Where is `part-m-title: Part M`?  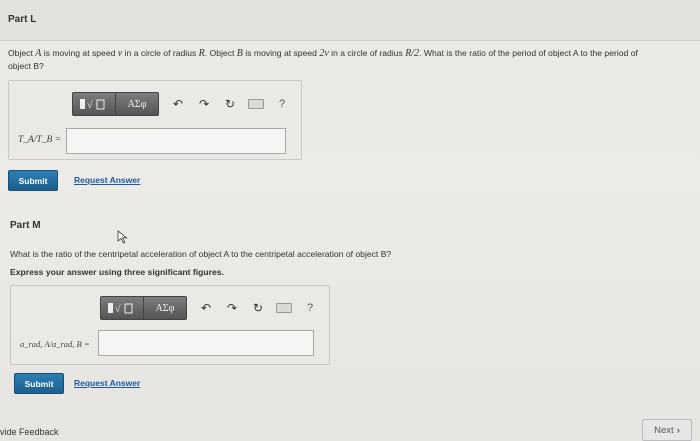 part-m-title: Part M is located at coordinates (25, 225).